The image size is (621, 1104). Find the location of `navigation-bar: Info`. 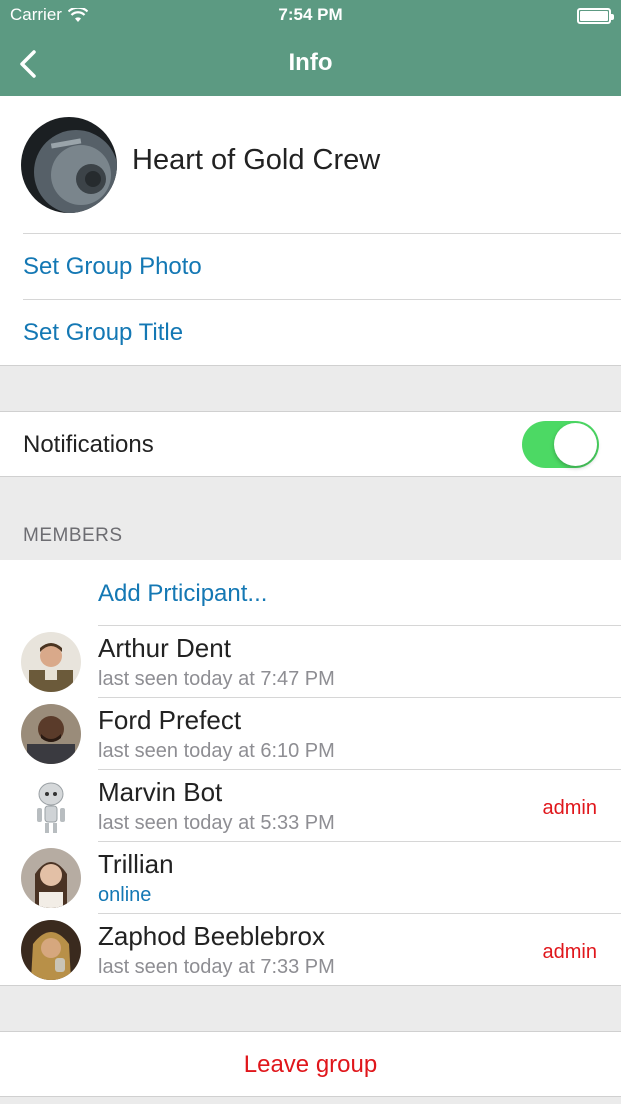

navigation-bar: Info is located at coordinates (310, 64).